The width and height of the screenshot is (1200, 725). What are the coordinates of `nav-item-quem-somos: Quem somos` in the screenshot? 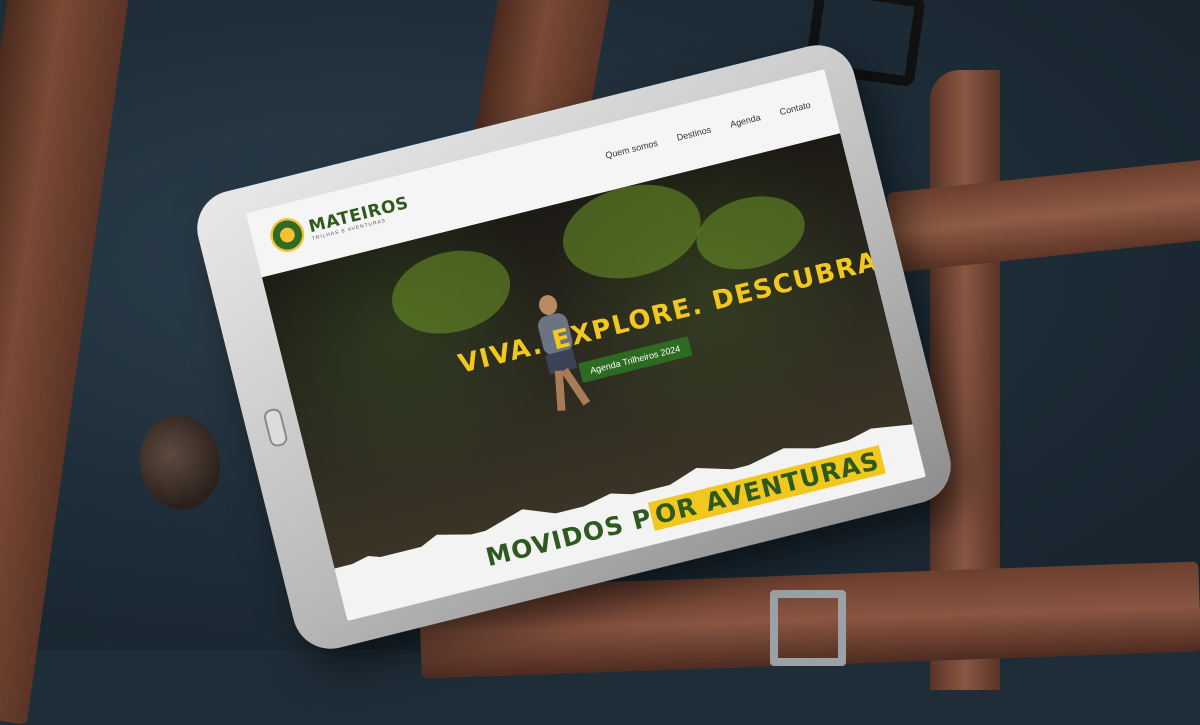 It's located at (631, 149).